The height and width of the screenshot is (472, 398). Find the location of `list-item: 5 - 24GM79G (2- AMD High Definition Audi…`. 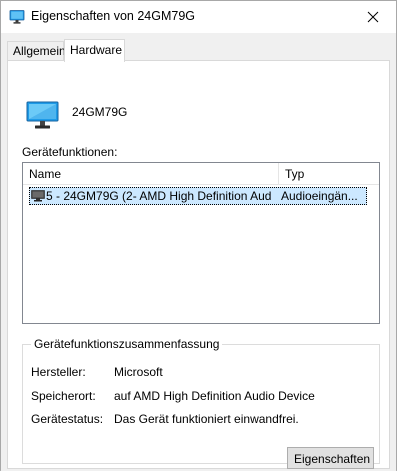

list-item: 5 - 24GM79G (2- AMD High Definition Audi… is located at coordinates (198, 196).